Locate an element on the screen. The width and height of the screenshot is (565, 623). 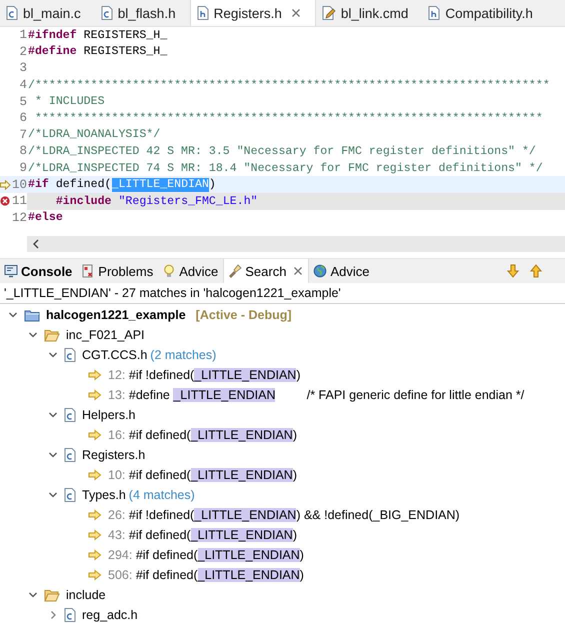
lightbulb-icon is located at coordinates (169, 271).